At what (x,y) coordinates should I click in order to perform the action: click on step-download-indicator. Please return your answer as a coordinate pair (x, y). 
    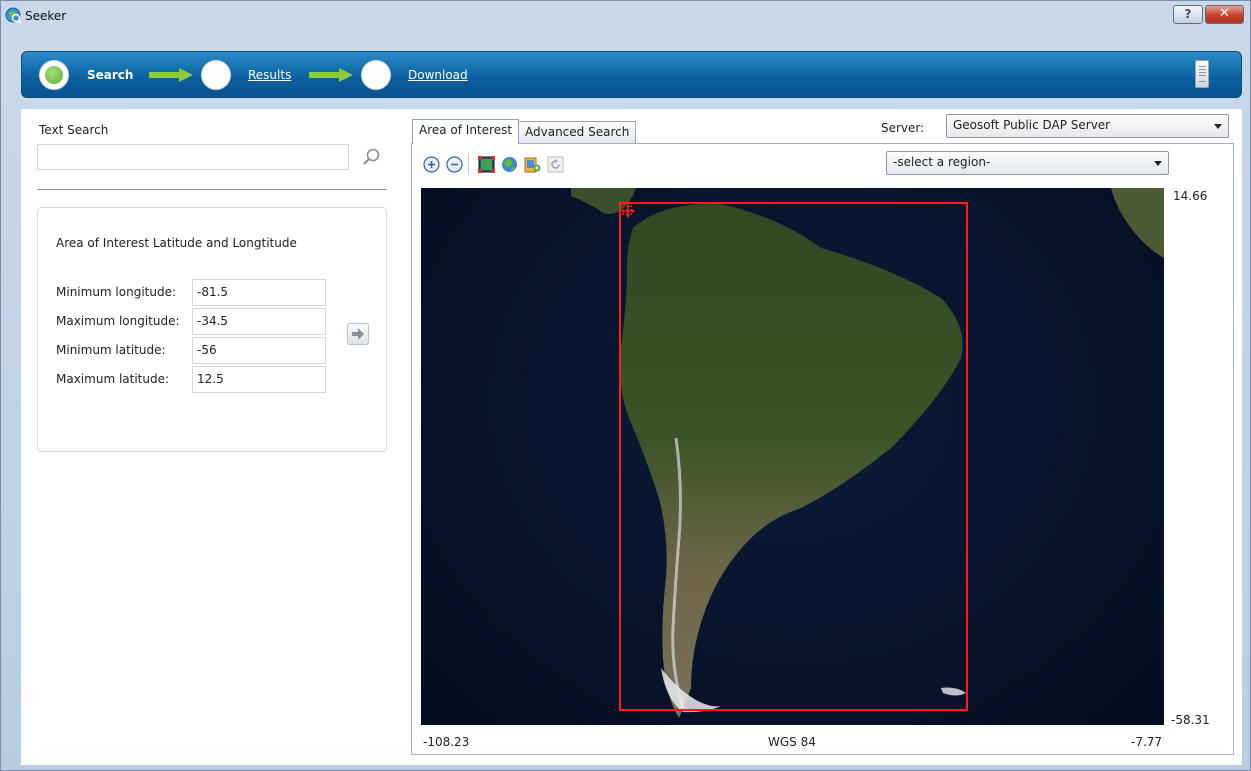
    Looking at the image, I should click on (376, 75).